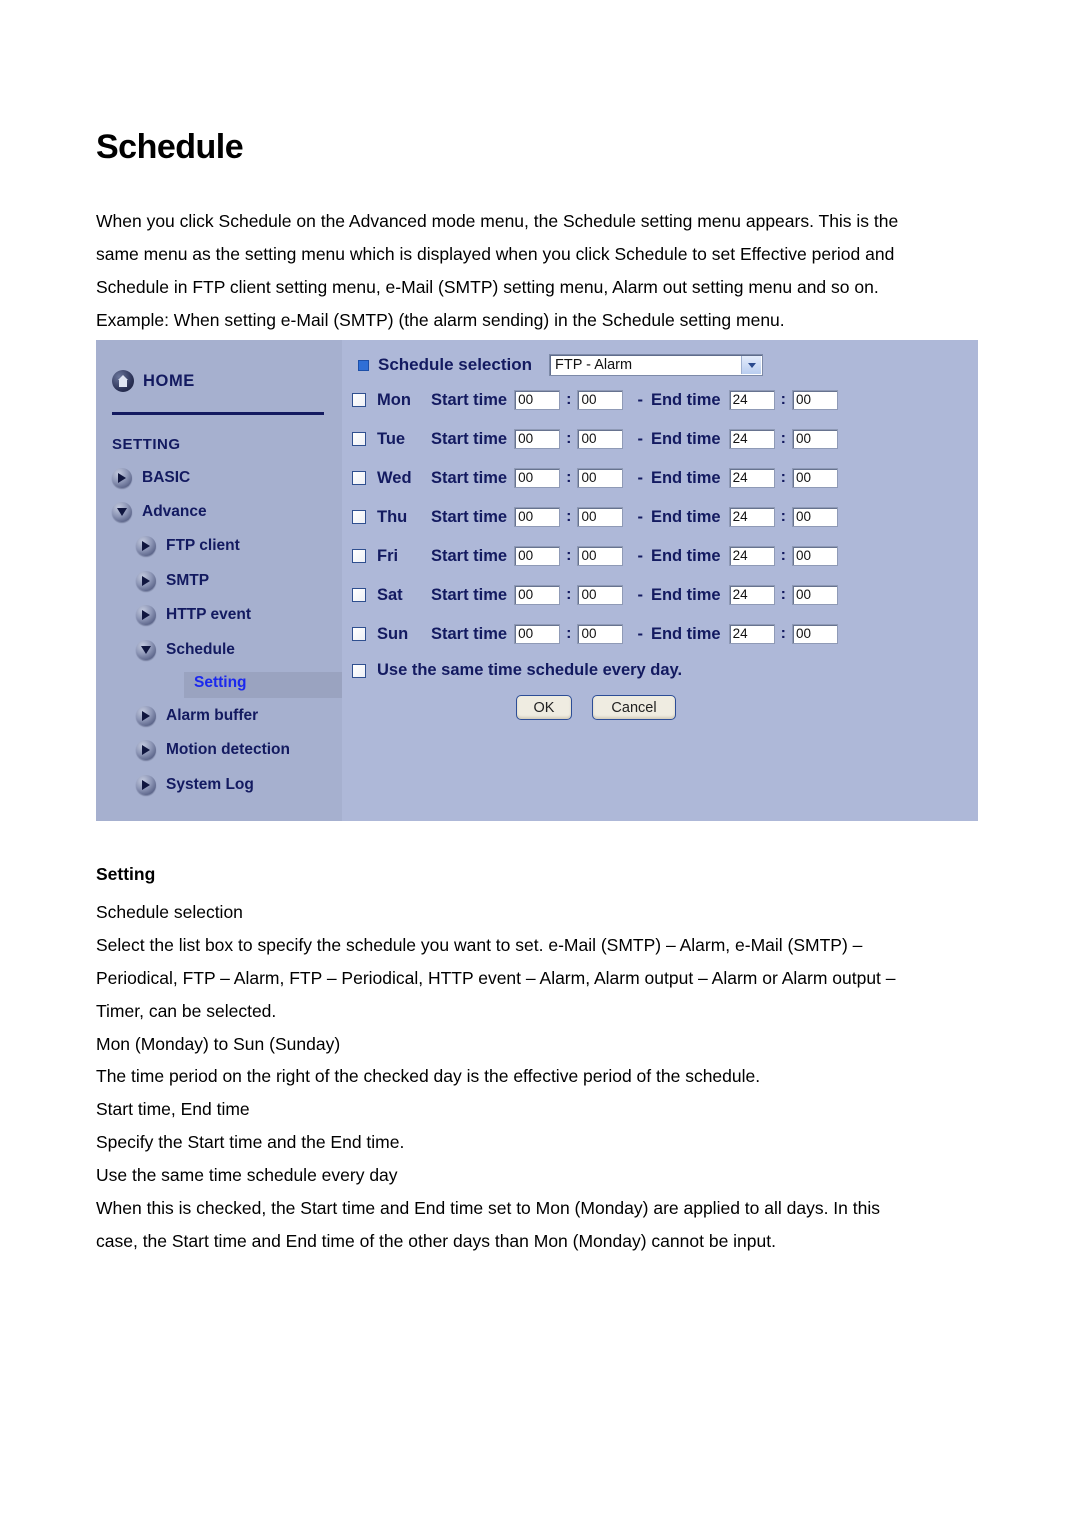 The width and height of the screenshot is (1080, 1527). Describe the element at coordinates (186, 1011) in the screenshot. I see `body-line: Timer, can be selected.` at that location.